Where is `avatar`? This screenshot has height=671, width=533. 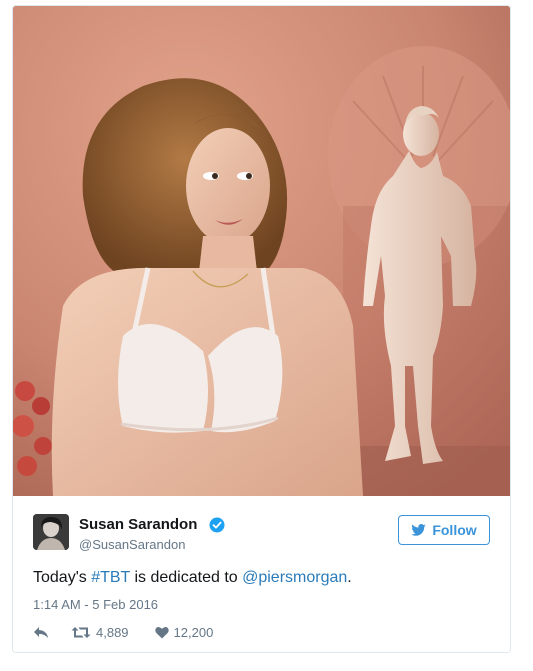
avatar is located at coordinates (51, 532).